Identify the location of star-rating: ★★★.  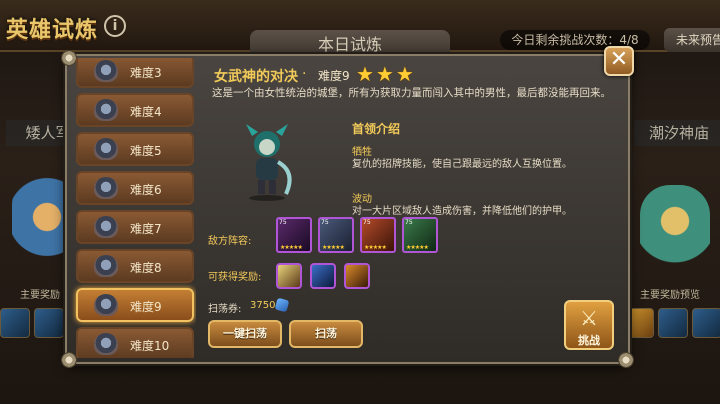
(386, 74).